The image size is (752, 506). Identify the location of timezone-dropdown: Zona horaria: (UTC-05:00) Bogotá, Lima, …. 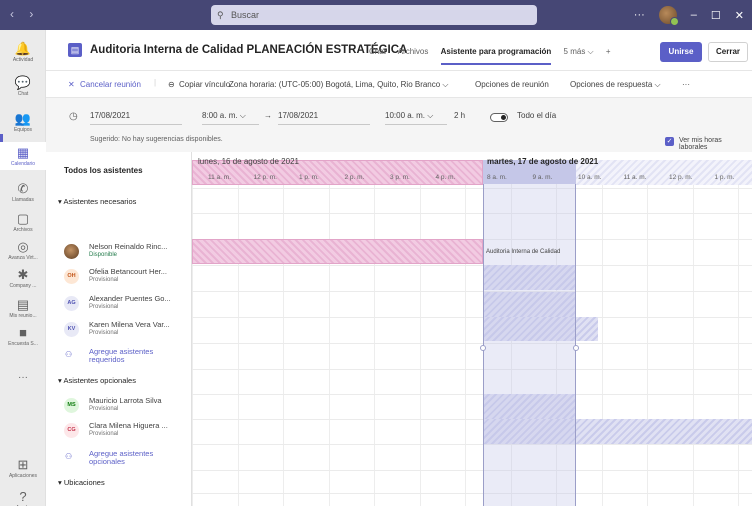
(339, 85).